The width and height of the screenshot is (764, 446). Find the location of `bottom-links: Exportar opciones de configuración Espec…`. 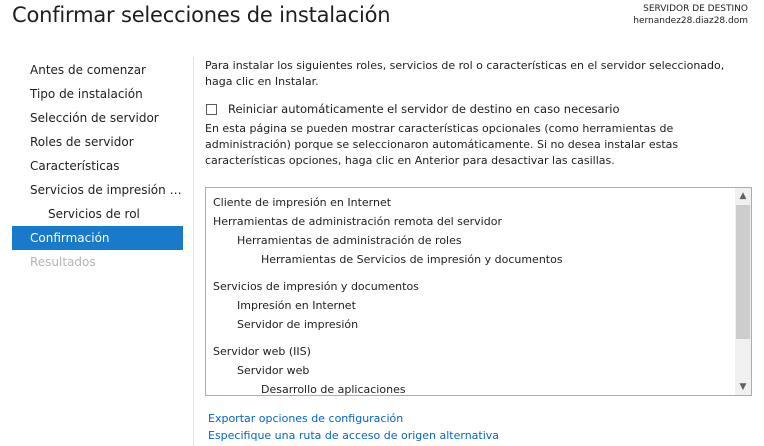

bottom-links: Exportar opciones de configuración Espec… is located at coordinates (353, 427).